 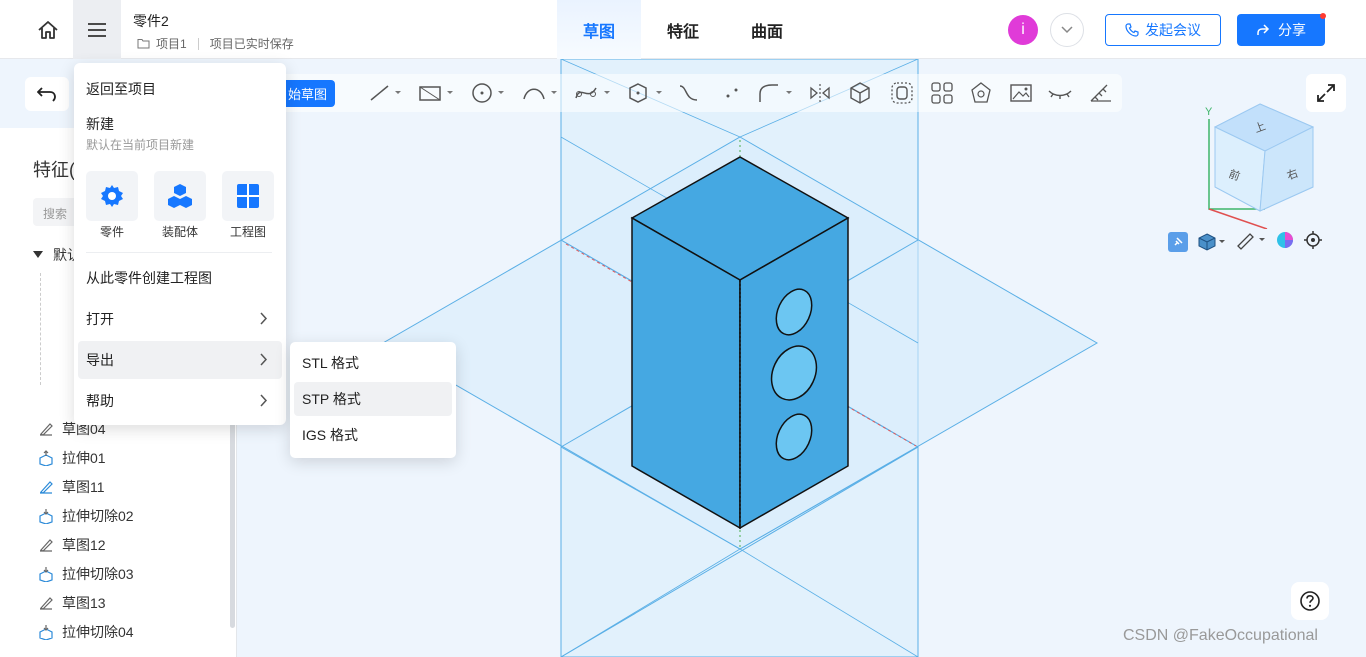 I want to click on extrude-cut-icon, so click(x=45, y=632).